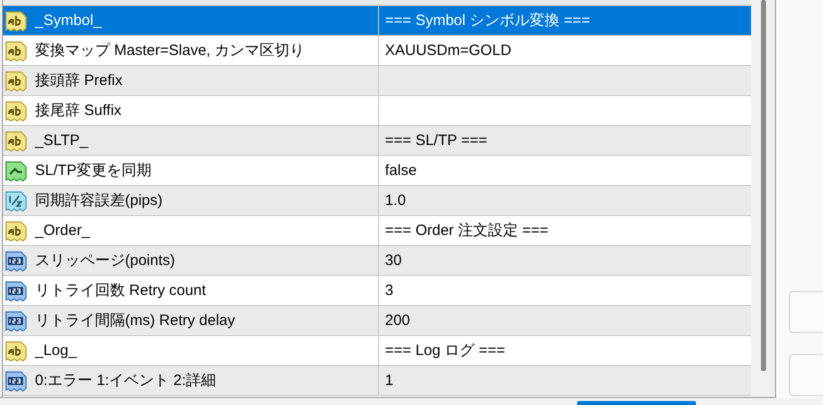 This screenshot has width=823, height=405. Describe the element at coordinates (377, 261) in the screenshot. I see `parameter-row: スリッページ(points) 30` at that location.